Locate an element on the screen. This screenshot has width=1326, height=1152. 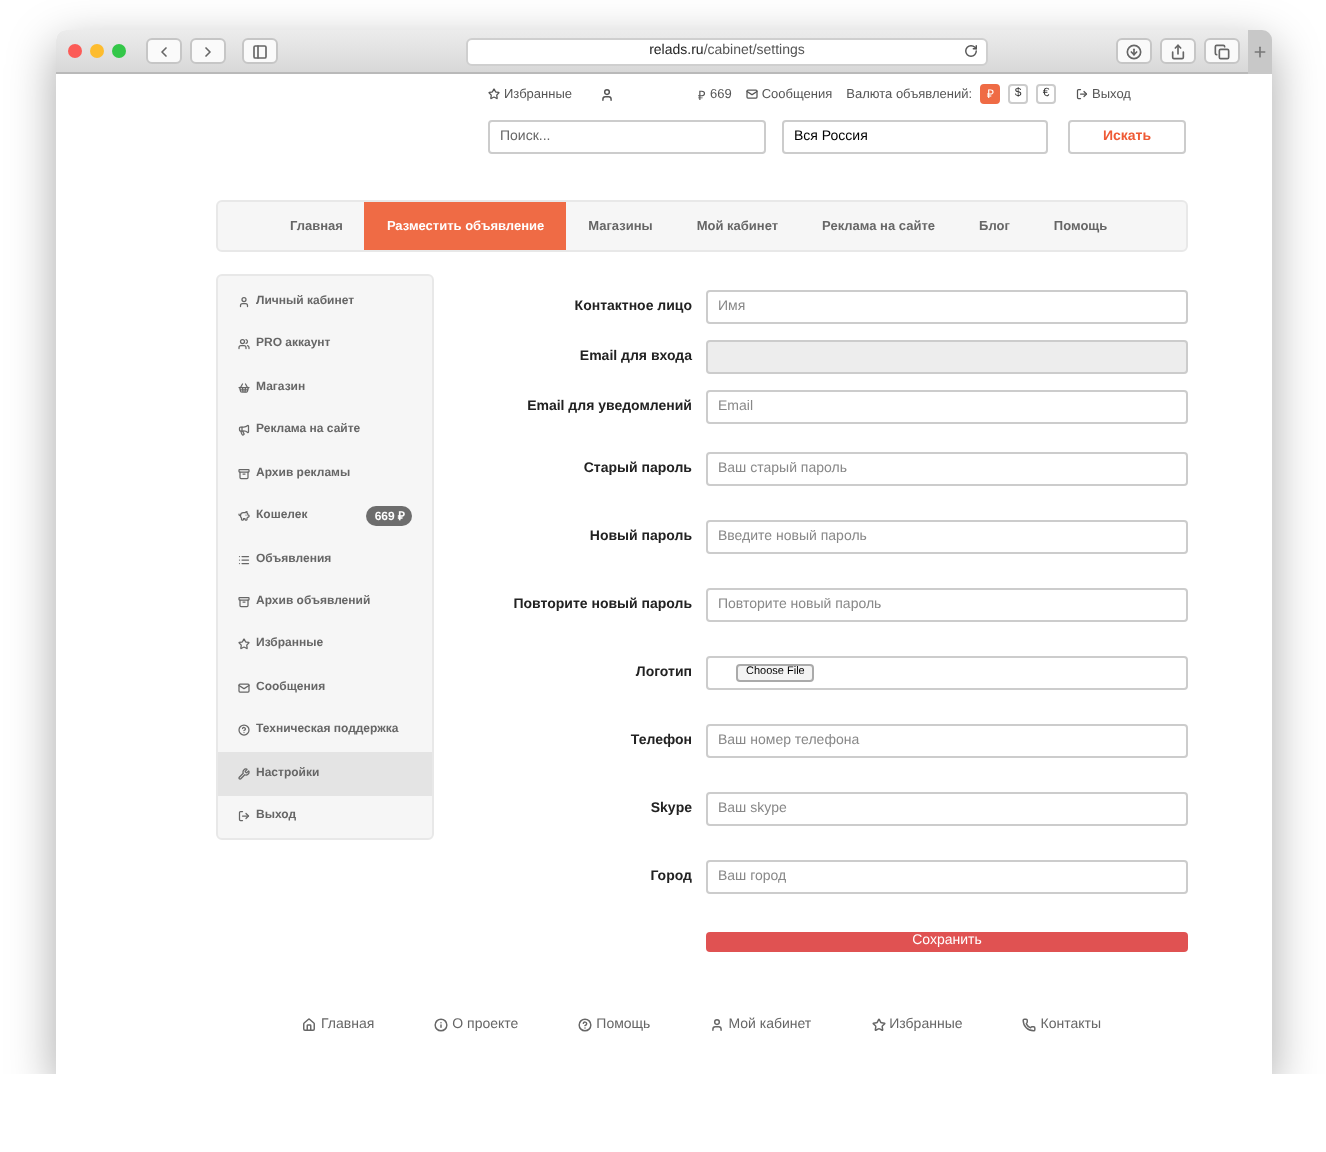
share-icon is located at coordinates (1178, 51).